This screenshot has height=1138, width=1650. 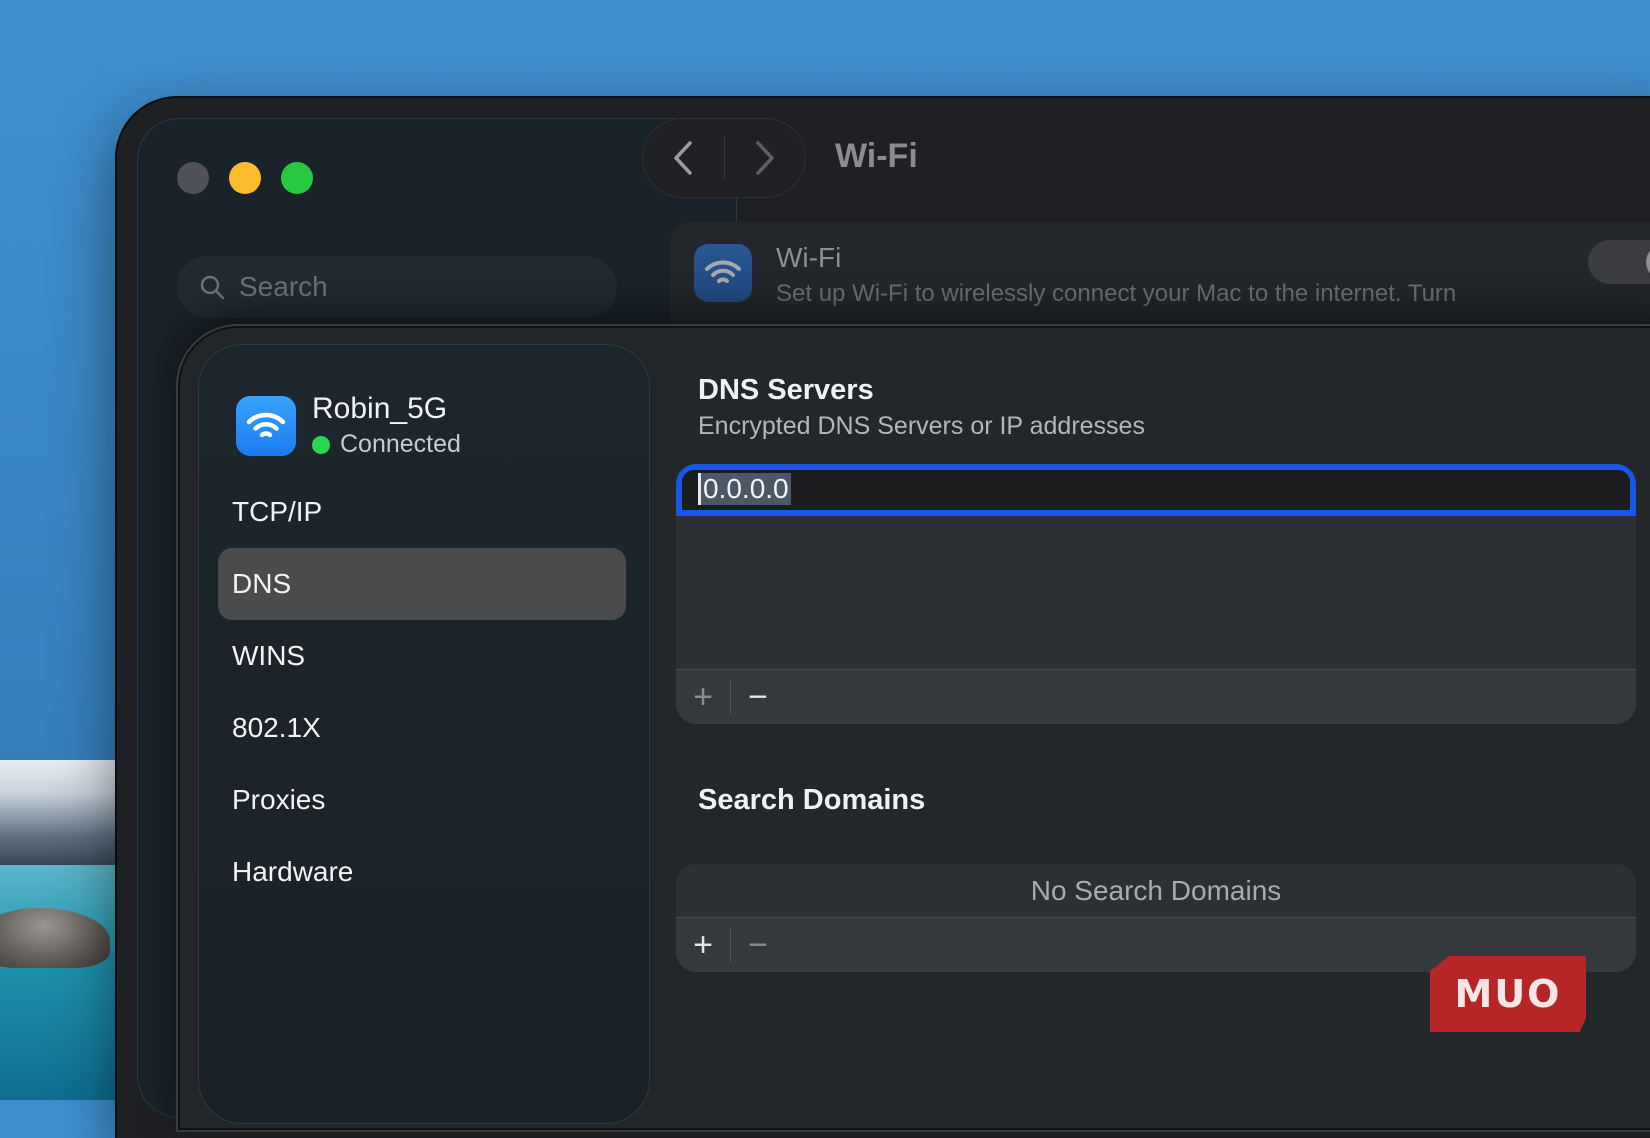 What do you see at coordinates (744, 489) in the screenshot?
I see `dns-server-entry-value: 0.0.0.0` at bounding box center [744, 489].